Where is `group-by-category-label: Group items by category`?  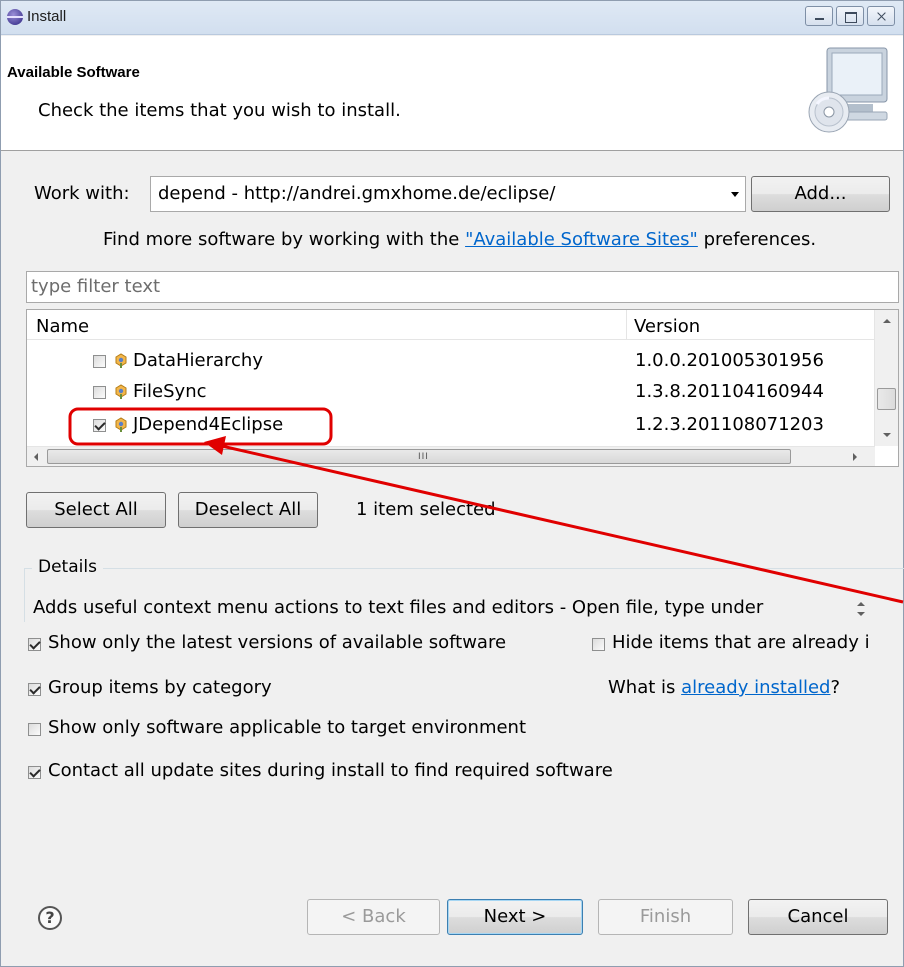
group-by-category-label: Group items by category is located at coordinates (160, 687).